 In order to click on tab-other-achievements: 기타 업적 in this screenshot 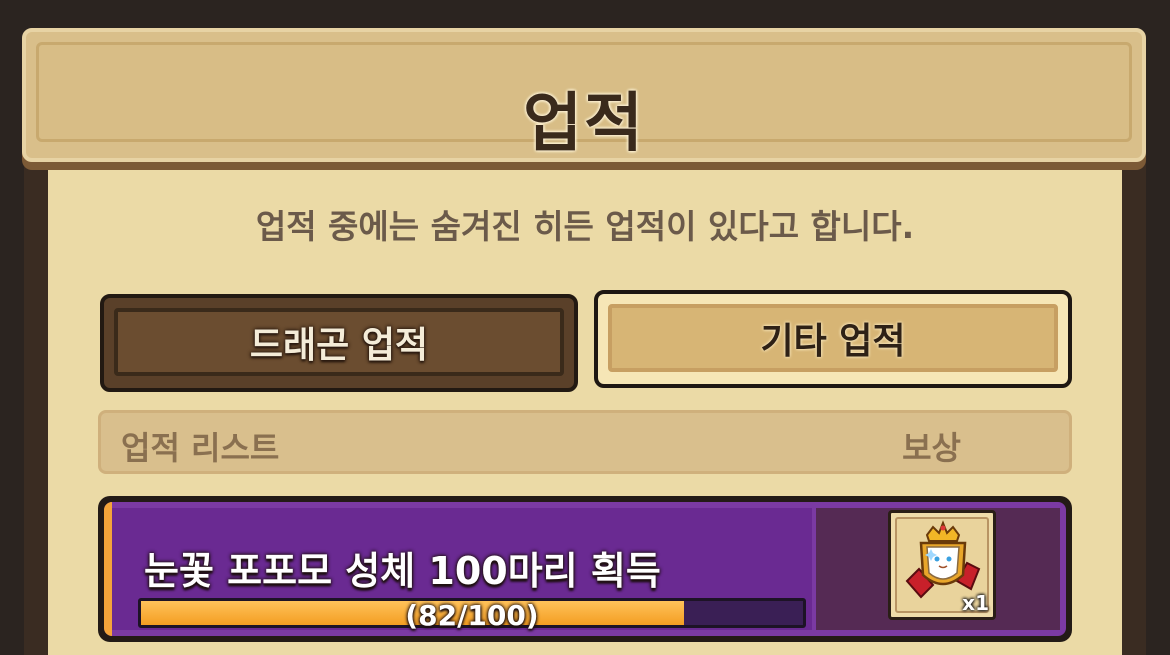, I will do `click(833, 339)`.